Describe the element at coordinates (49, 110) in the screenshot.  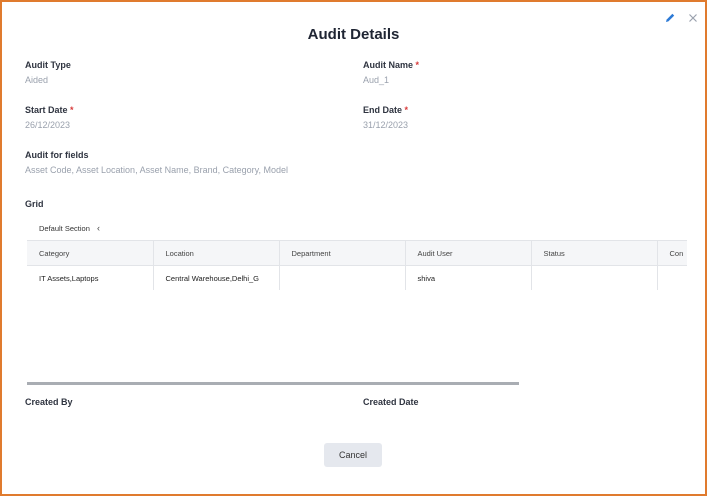
I see `start-date-label: Start Date *` at that location.